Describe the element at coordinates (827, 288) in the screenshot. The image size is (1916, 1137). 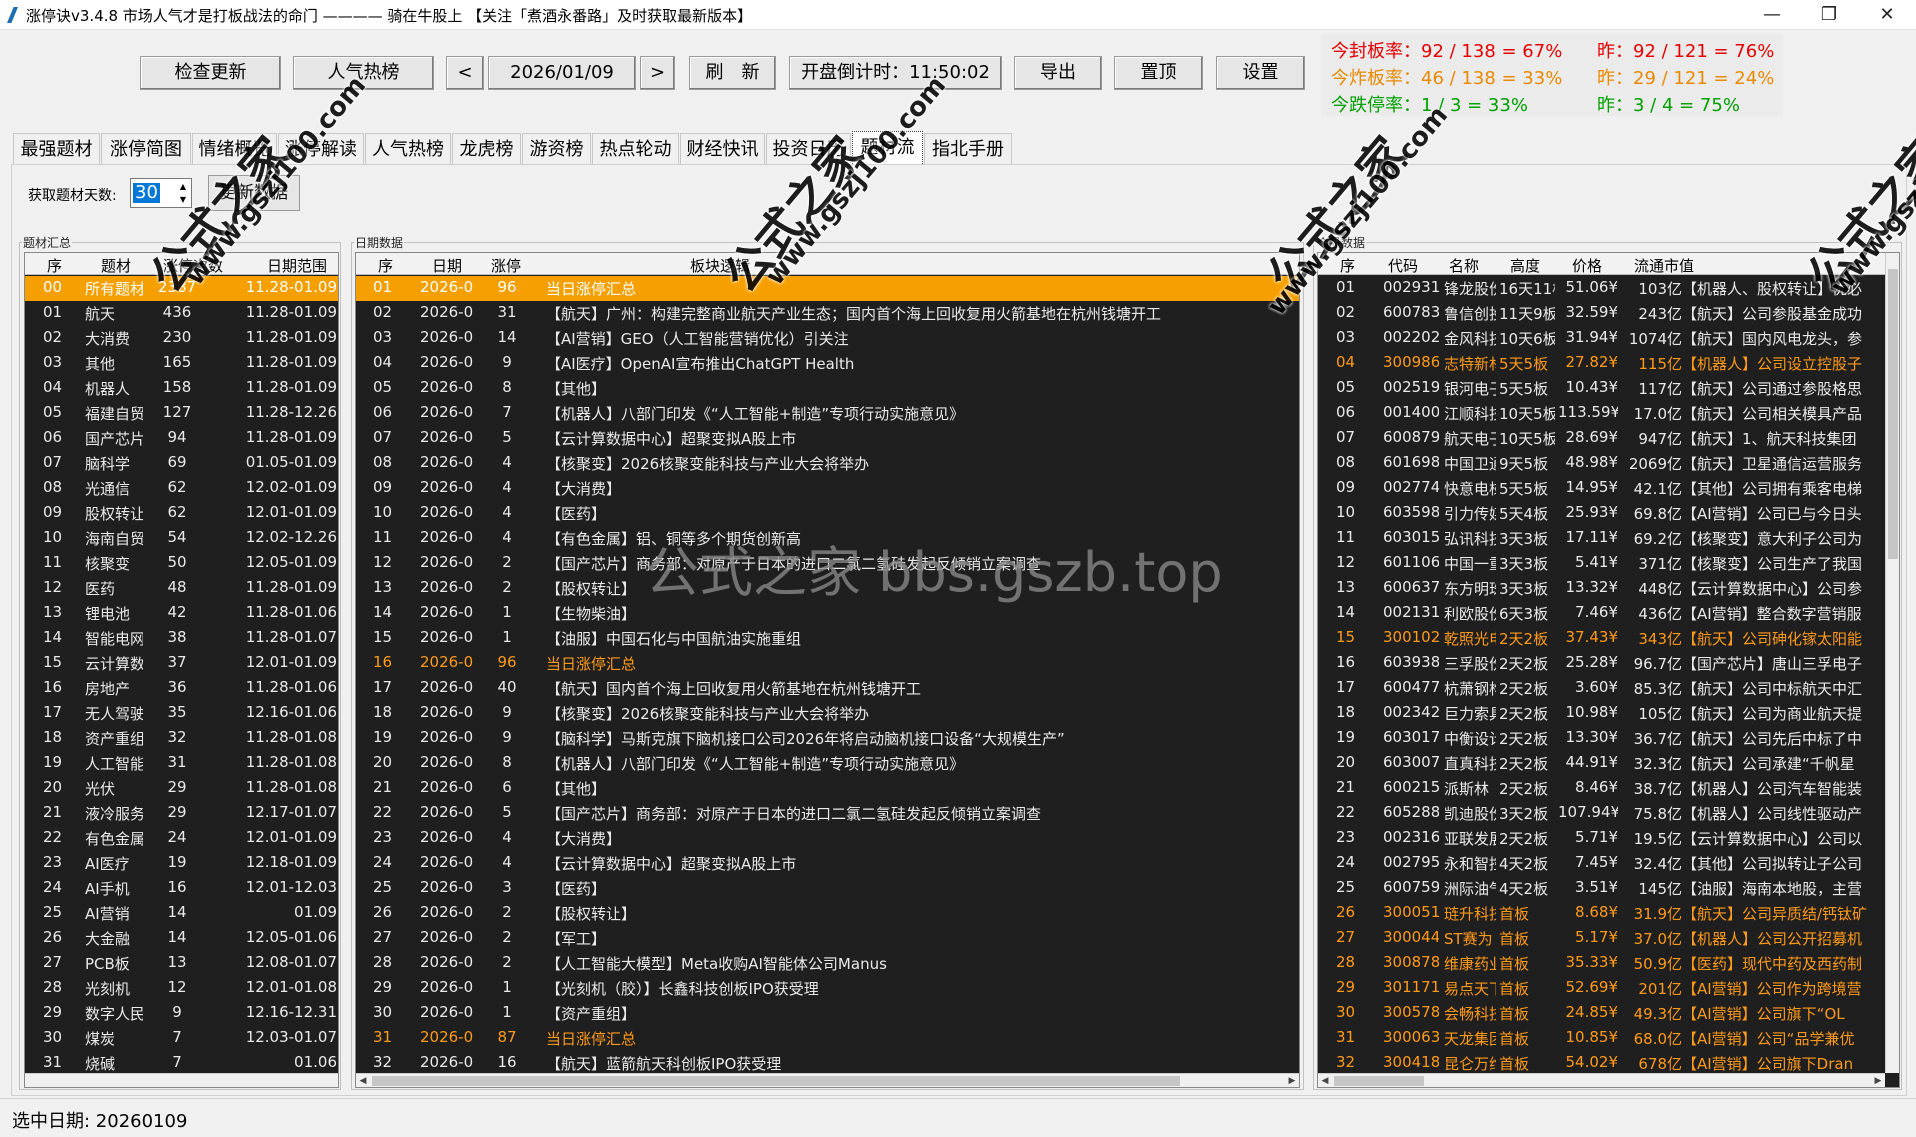
I see `date-row: 01 2026-0 96 当日涨停汇总` at that location.